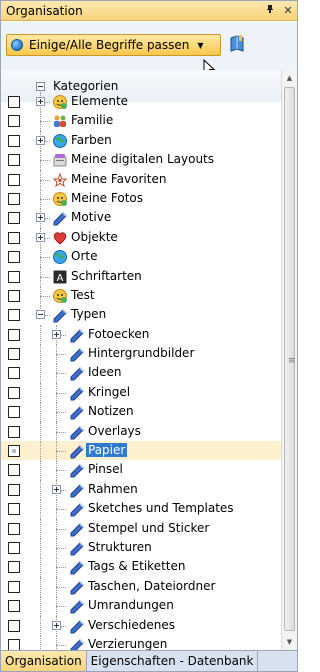 The height and width of the screenshot is (672, 320). What do you see at coordinates (149, 527) in the screenshot?
I see `tree-item-label: Stempel und Sticker` at bounding box center [149, 527].